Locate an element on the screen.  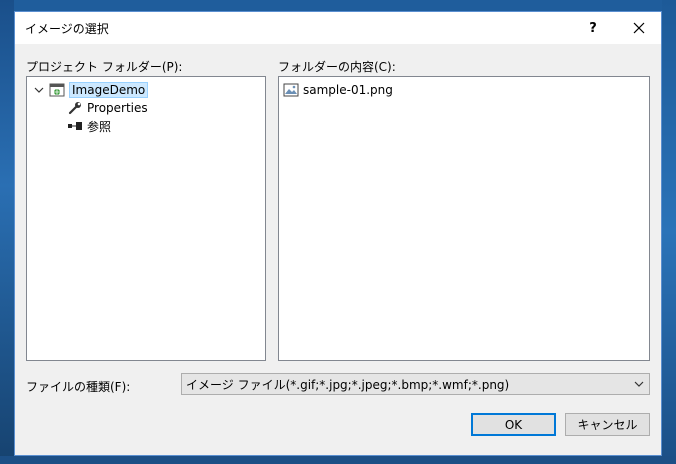
desktop-background-bottom is located at coordinates (338, 460).